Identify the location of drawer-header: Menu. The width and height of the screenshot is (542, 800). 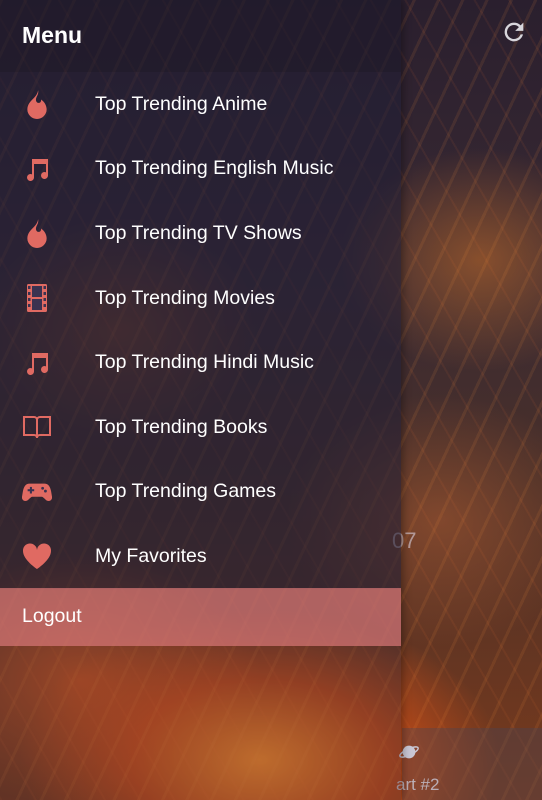
(200, 36).